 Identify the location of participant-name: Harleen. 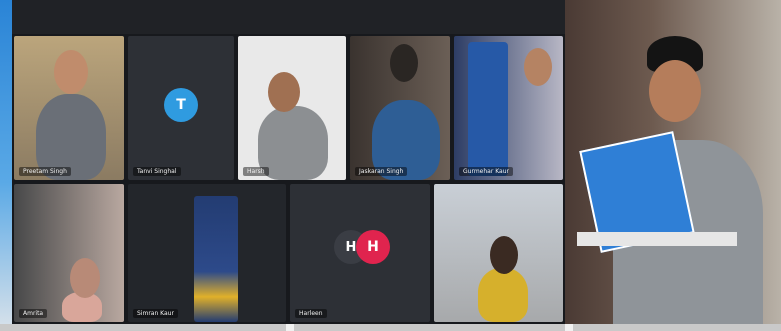
(311, 313).